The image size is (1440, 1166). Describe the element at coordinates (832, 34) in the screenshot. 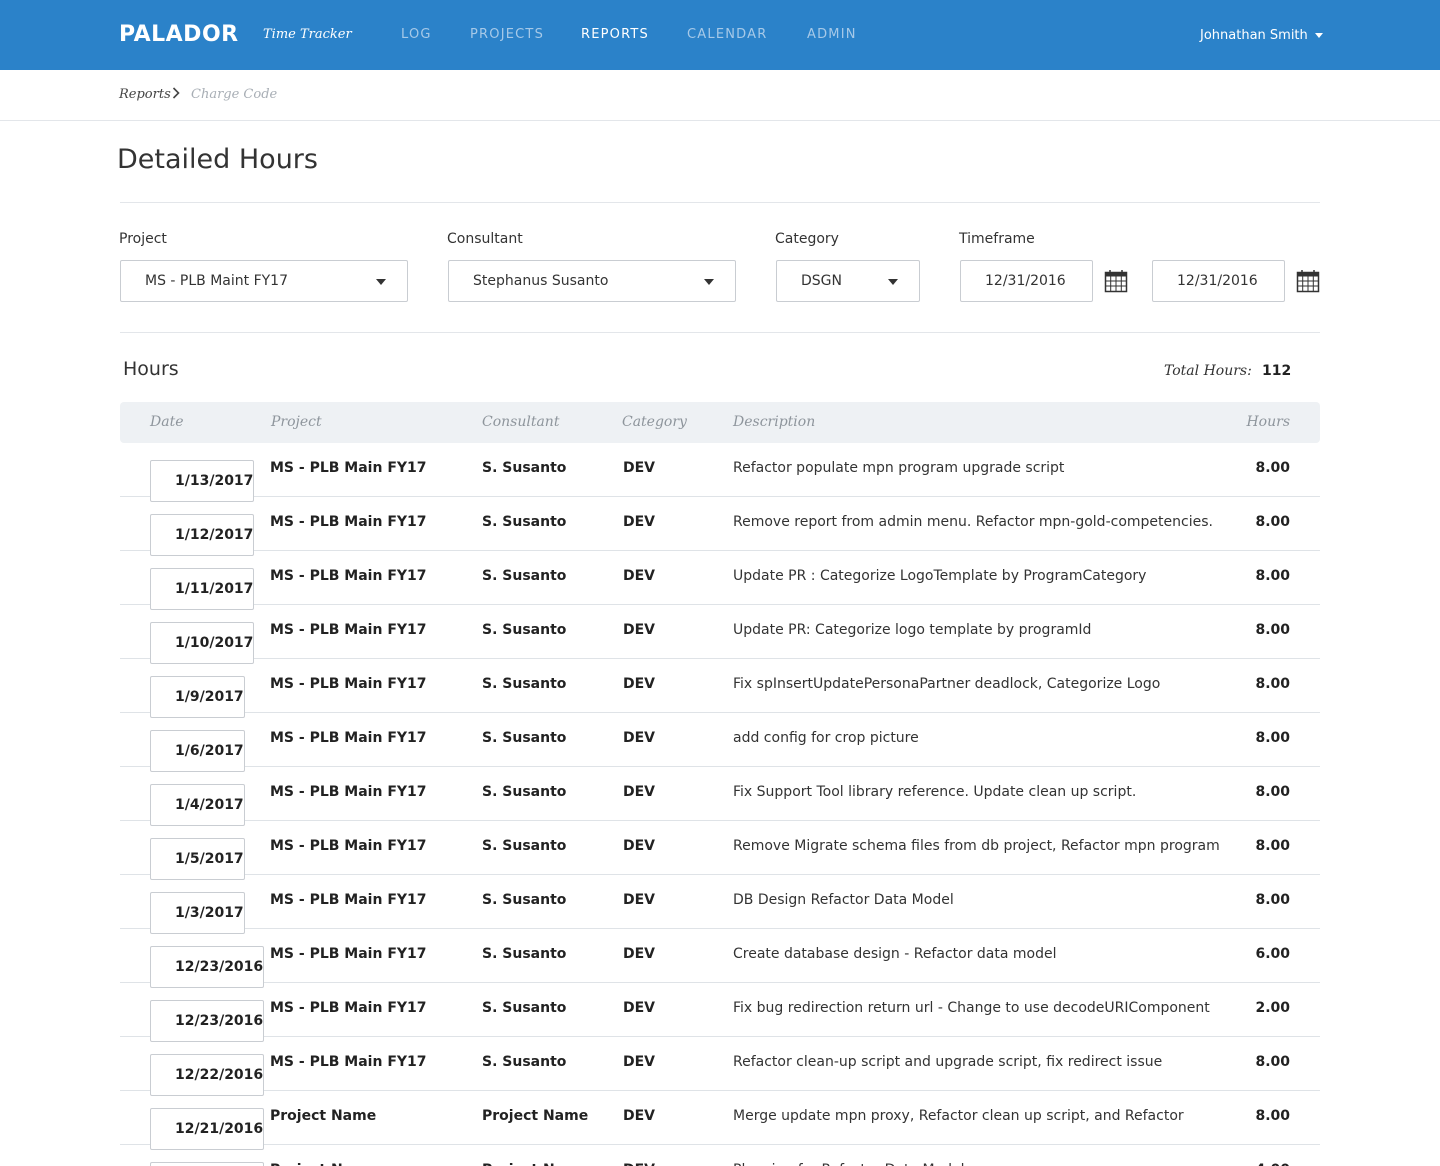

I see `nav-admin: ADMIN` at that location.